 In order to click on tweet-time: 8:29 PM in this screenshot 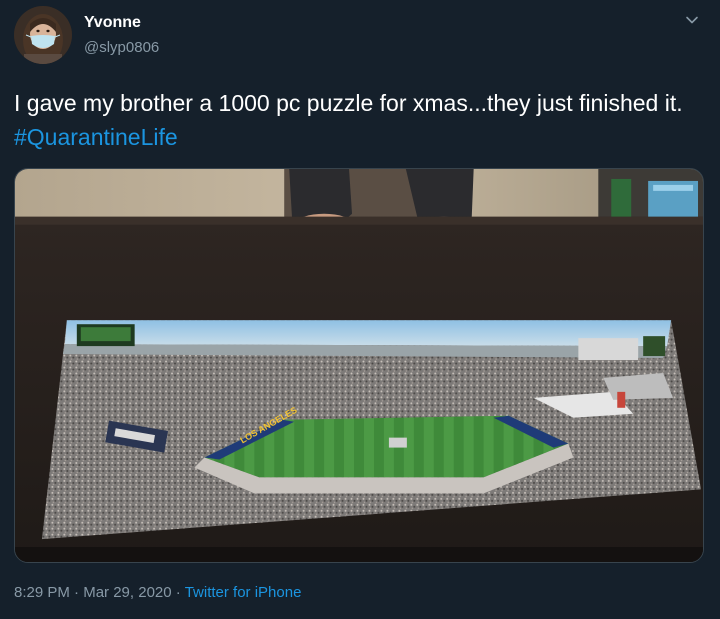, I will do `click(42, 592)`.